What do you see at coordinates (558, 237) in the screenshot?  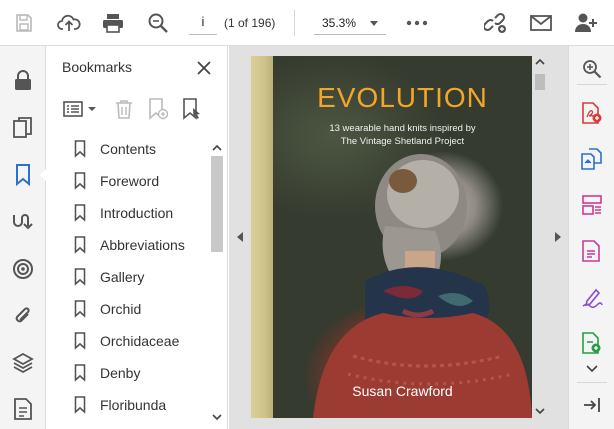 I see `collapse-right-panel-icon` at bounding box center [558, 237].